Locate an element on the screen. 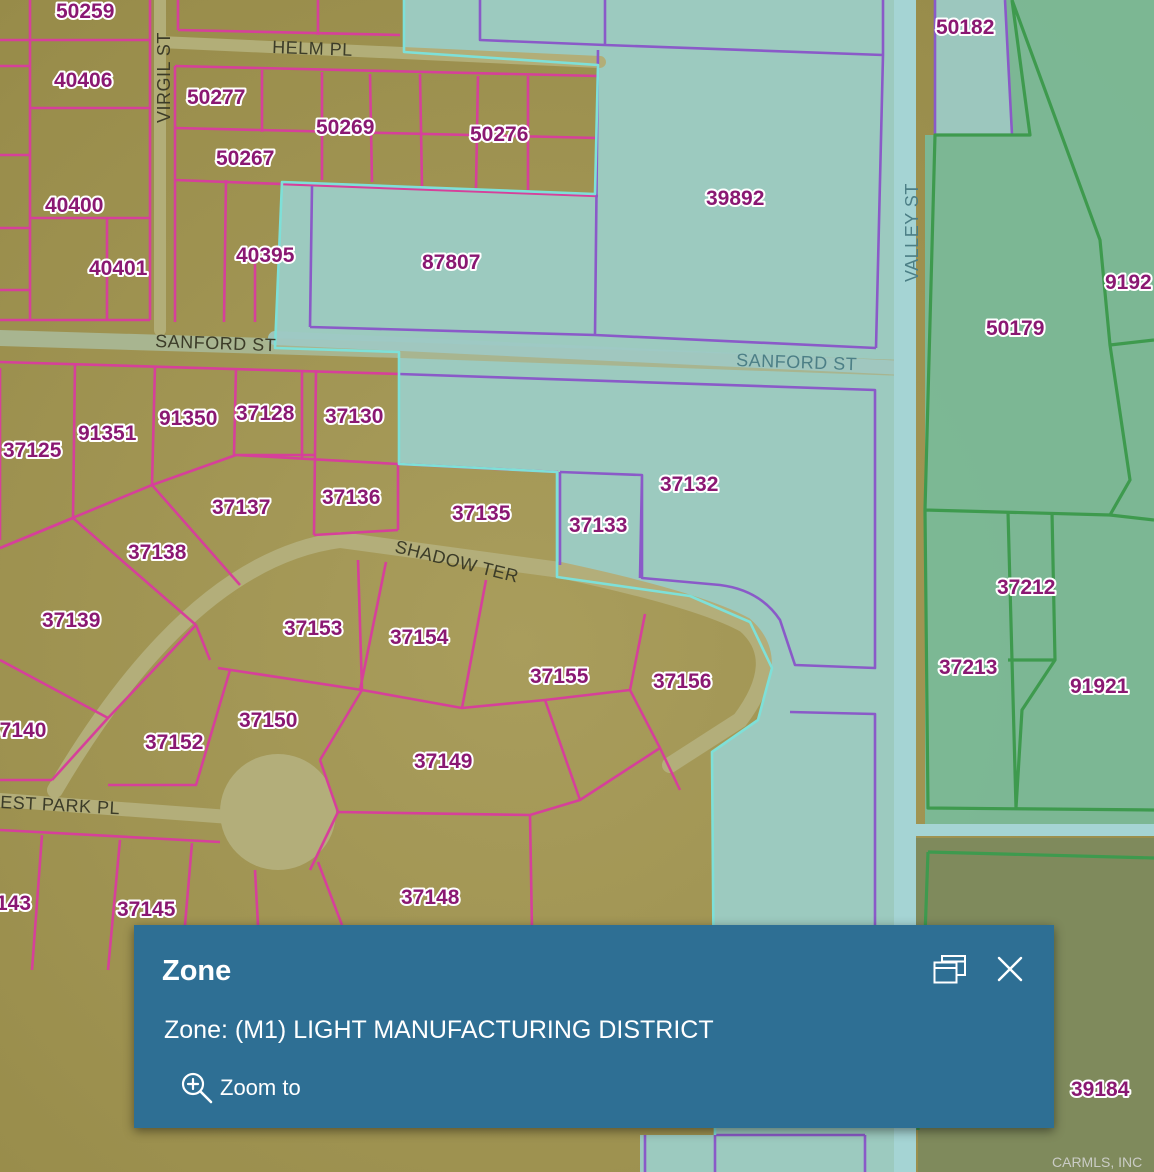 The width and height of the screenshot is (1154, 1172). parcel-label: 39184 is located at coordinates (1100, 1089).